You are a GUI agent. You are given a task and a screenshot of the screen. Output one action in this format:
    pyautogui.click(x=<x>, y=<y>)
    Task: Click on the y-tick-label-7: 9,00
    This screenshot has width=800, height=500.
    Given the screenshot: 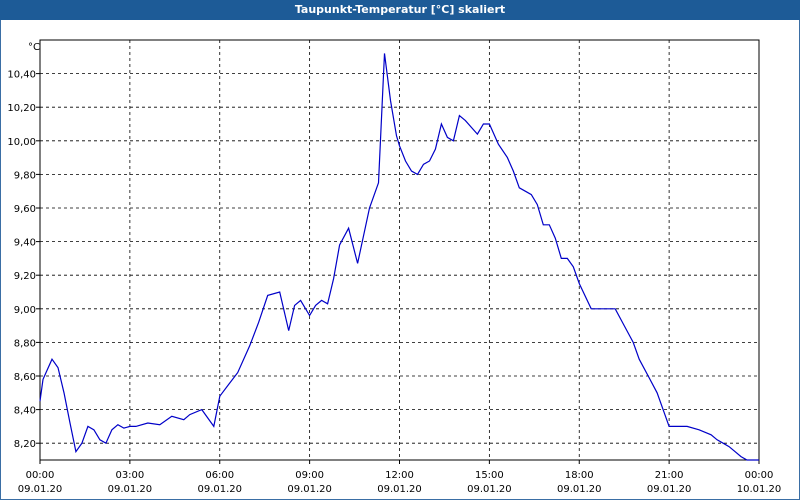 What is the action you would take?
    pyautogui.click(x=25, y=310)
    